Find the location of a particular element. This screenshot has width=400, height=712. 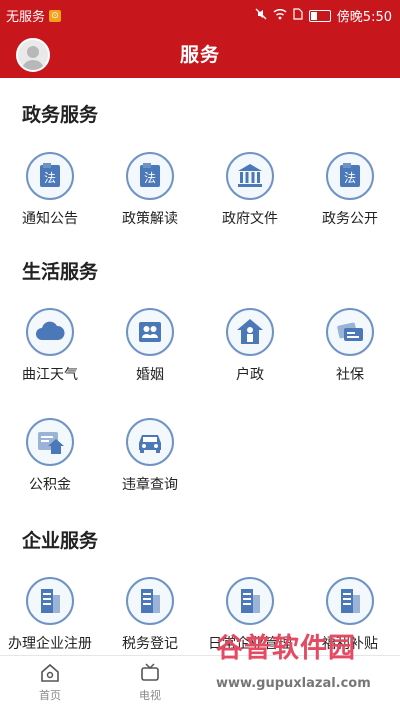

section-title-government: 政务服务 is located at coordinates (60, 115).